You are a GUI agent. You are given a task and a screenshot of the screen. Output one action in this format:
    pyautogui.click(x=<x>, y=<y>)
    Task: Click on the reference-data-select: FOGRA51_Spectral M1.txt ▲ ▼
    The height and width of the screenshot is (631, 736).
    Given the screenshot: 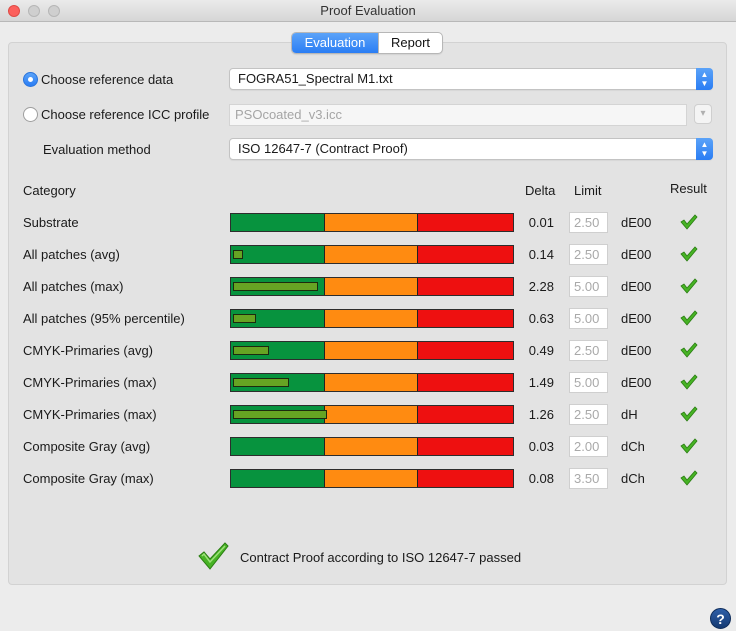 What is the action you would take?
    pyautogui.click(x=471, y=79)
    